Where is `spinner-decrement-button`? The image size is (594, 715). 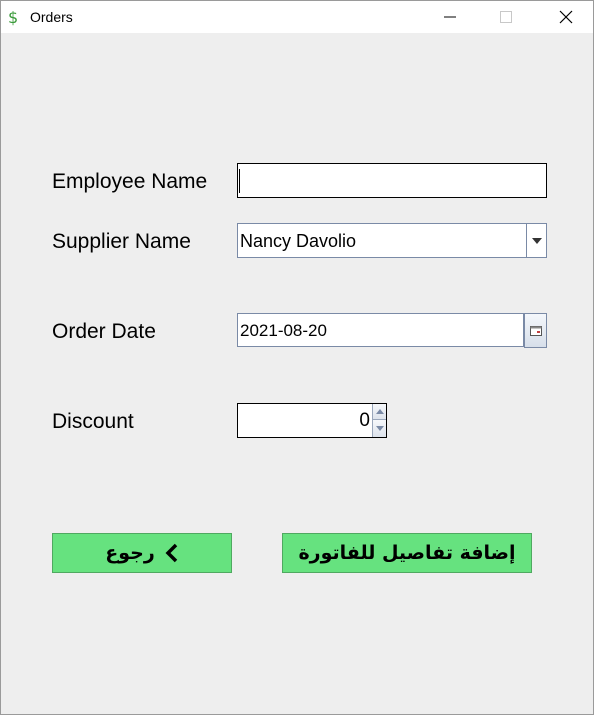 spinner-decrement-button is located at coordinates (379, 428).